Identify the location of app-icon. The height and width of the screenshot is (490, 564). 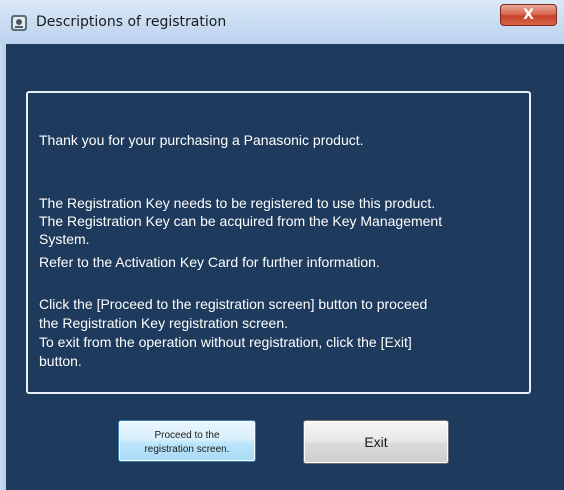
(19, 23).